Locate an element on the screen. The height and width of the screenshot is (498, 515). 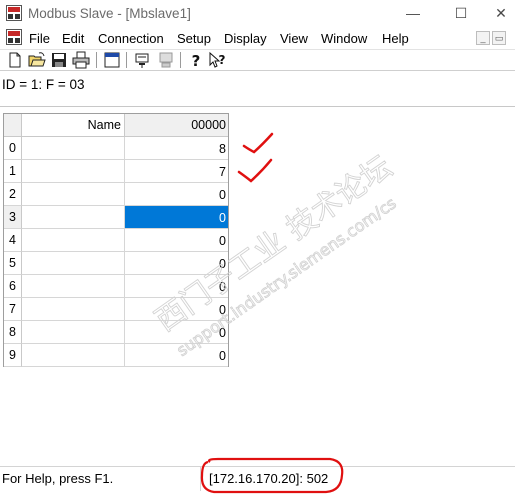
register-value-cell: 8 is located at coordinates (176, 148).